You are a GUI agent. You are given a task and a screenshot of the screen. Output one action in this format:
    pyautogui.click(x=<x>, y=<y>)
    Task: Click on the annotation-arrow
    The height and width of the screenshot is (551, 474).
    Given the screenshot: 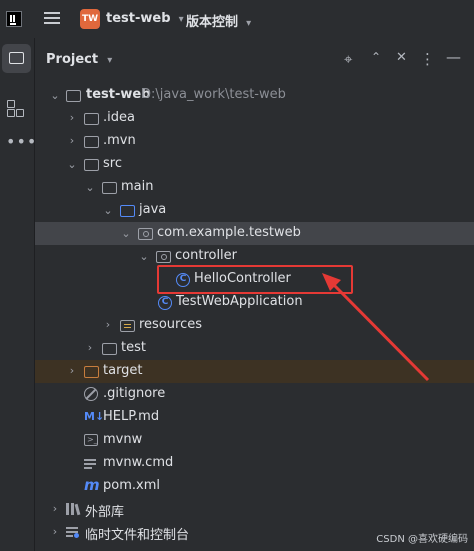 What is the action you would take?
    pyautogui.click(x=376, y=327)
    